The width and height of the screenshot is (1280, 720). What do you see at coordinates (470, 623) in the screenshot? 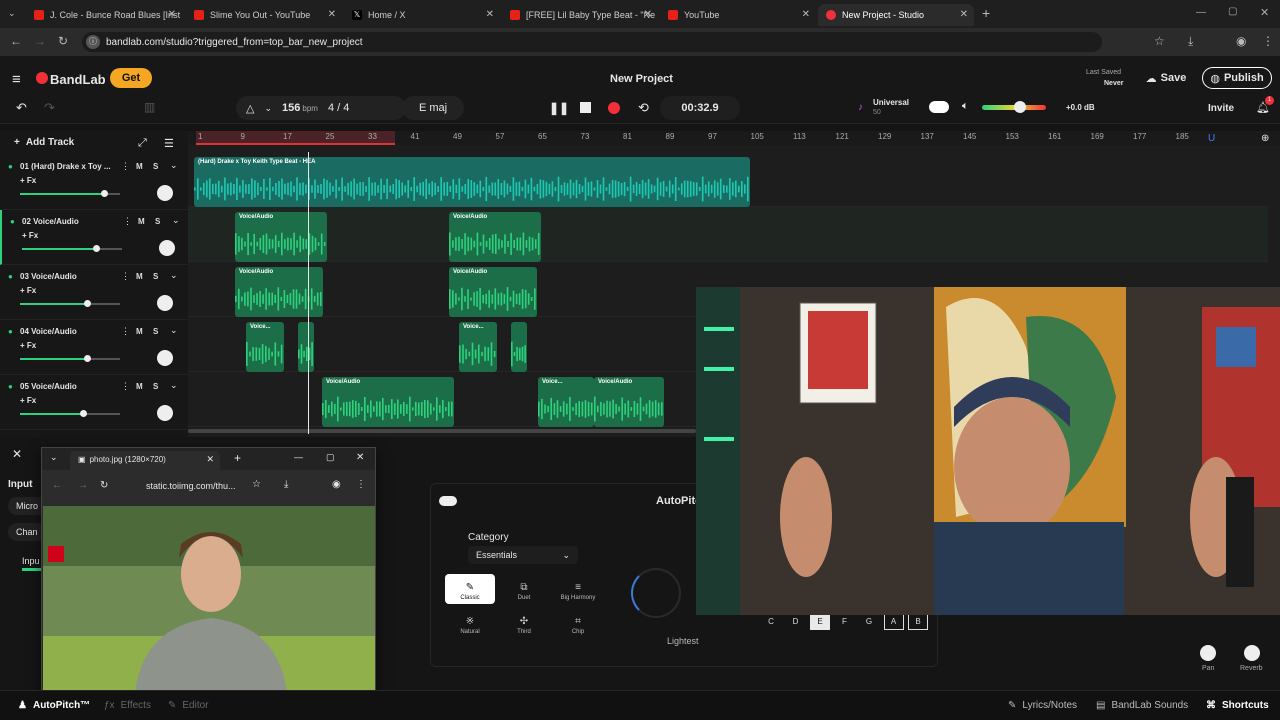
I see `preset-natural: ※ Natural` at bounding box center [470, 623].